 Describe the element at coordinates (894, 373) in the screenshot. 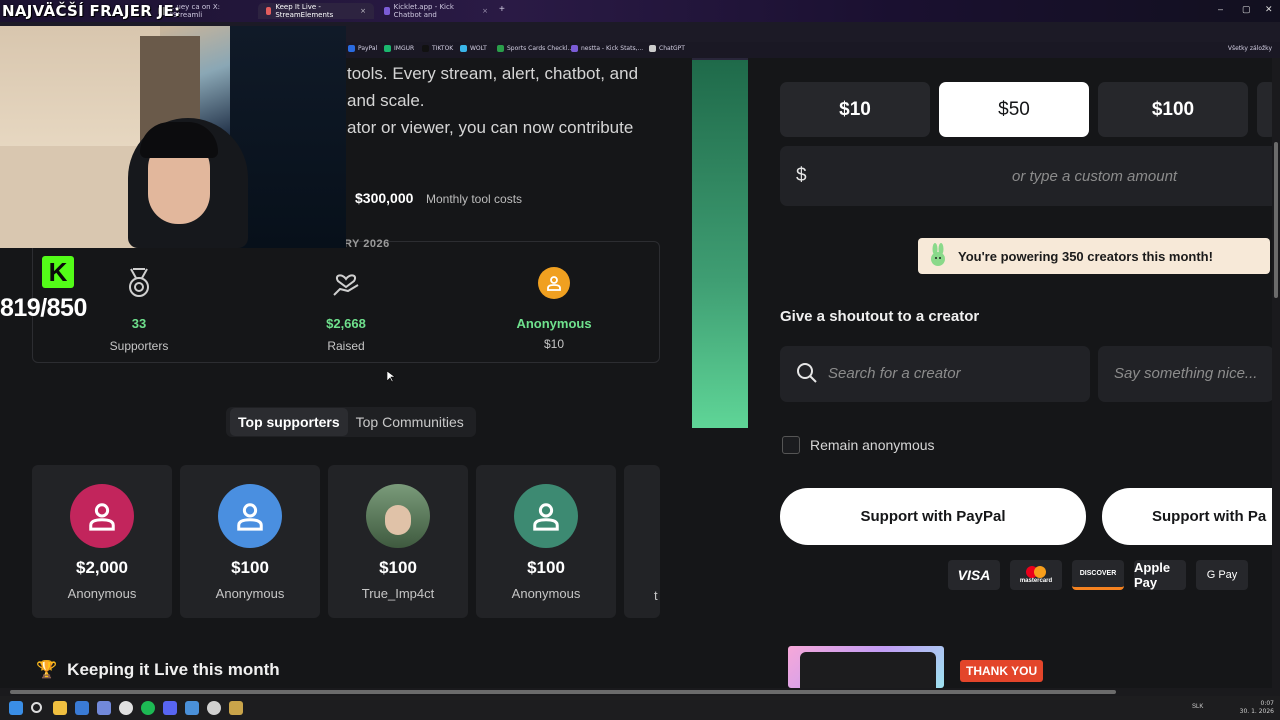

I see `search-placeholder: Search for a creator` at that location.